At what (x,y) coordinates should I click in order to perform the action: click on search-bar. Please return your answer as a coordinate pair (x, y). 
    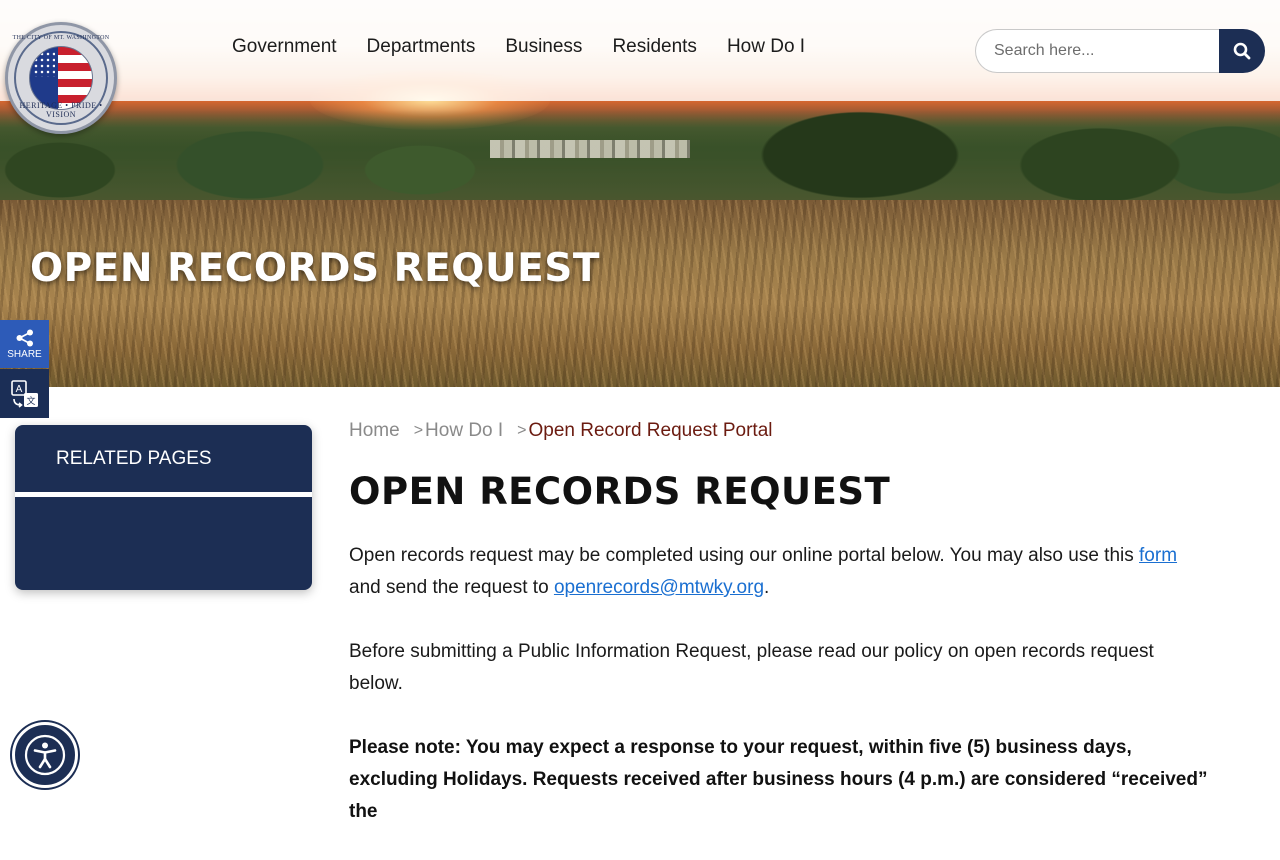
    Looking at the image, I should click on (1120, 51).